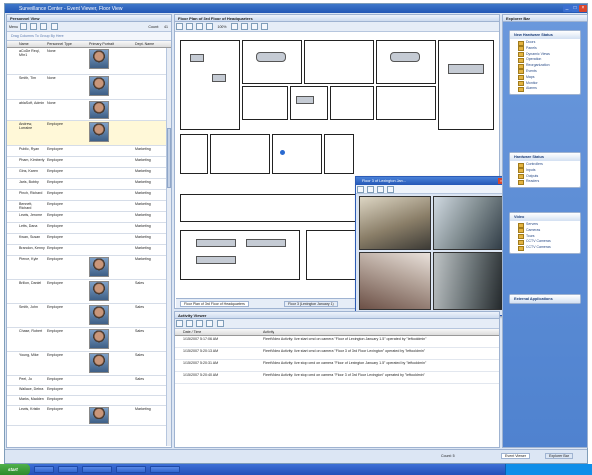  Describe the element at coordinates (86, 401) in the screenshot. I see `table-row: Marks, Madden Employee` at that location.